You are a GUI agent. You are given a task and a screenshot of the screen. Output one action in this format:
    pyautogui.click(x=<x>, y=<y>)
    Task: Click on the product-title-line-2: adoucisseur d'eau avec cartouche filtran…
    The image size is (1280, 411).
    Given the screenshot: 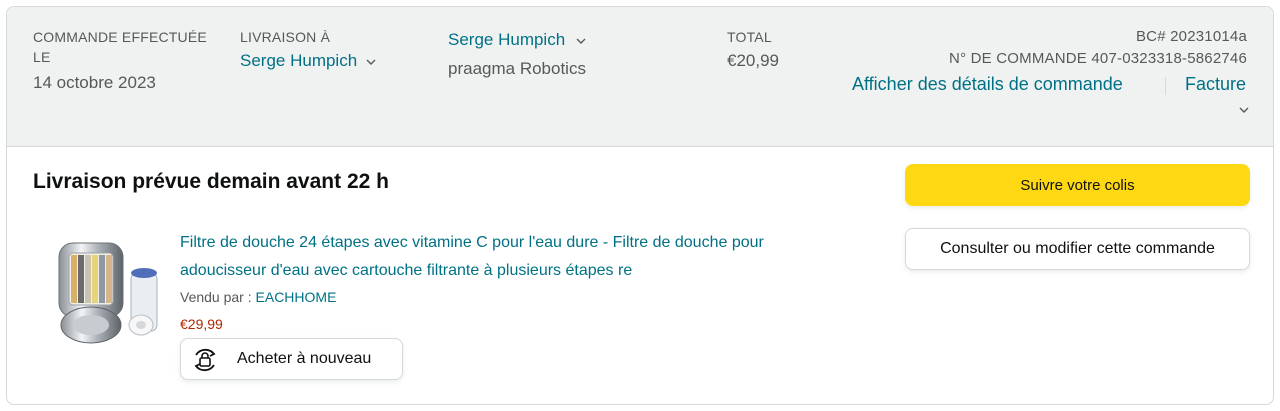 What is the action you would take?
    pyautogui.click(x=406, y=270)
    